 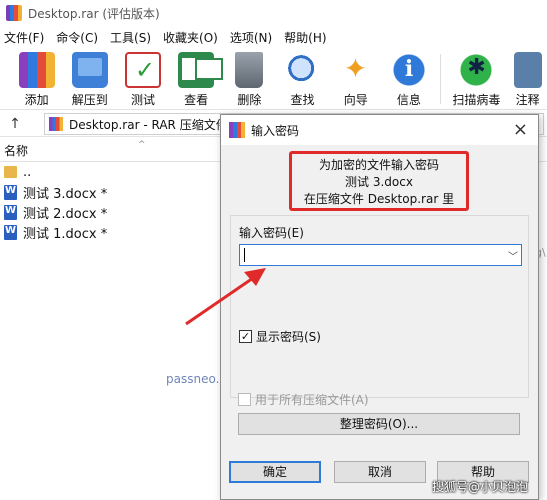 What do you see at coordinates (356, 70) in the screenshot?
I see `wizard-wand-icon` at bounding box center [356, 70].